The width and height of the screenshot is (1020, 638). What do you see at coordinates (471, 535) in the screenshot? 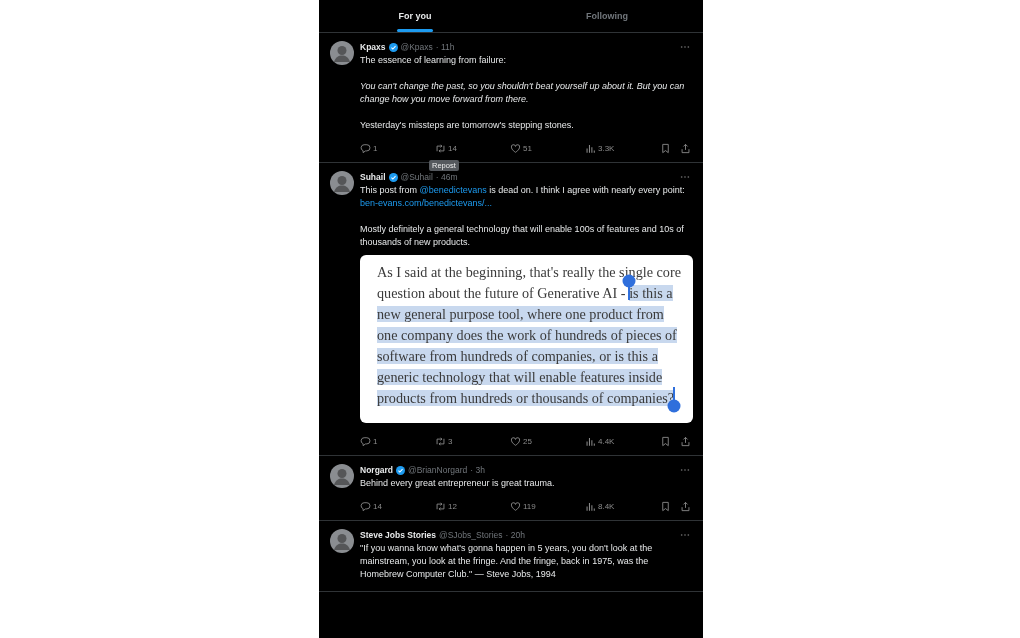
I see `post-handle: @SJobs_Stories` at bounding box center [471, 535].